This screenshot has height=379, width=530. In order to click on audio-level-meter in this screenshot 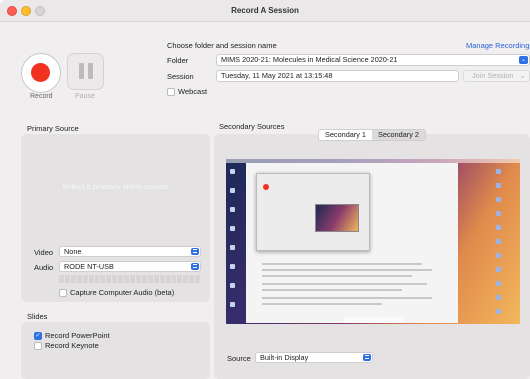, I will do `click(130, 279)`.